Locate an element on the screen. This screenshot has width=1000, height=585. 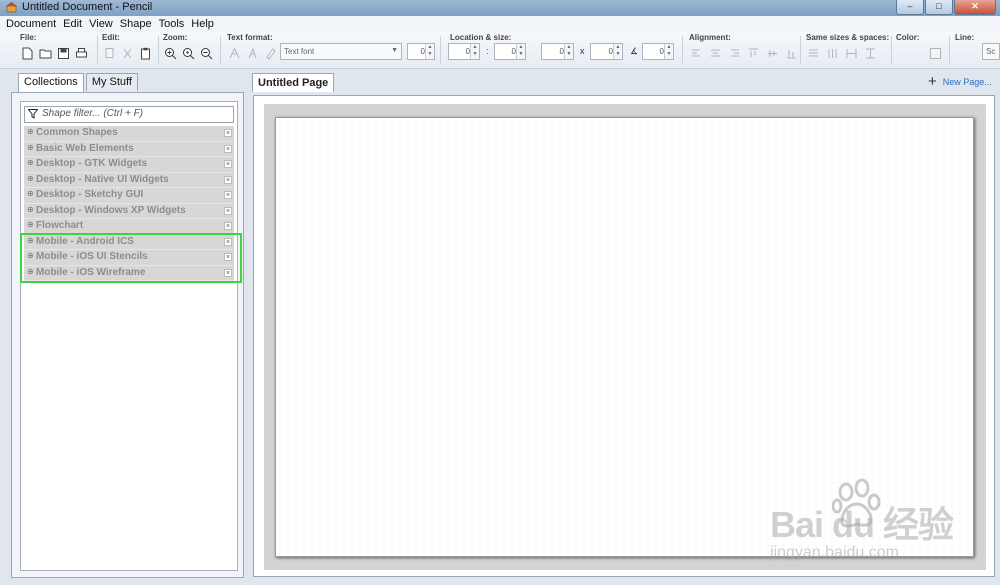
collection-desktop-native-ui: ⊕ Desktop - Native UI Widgets × is located at coordinates (129, 180).